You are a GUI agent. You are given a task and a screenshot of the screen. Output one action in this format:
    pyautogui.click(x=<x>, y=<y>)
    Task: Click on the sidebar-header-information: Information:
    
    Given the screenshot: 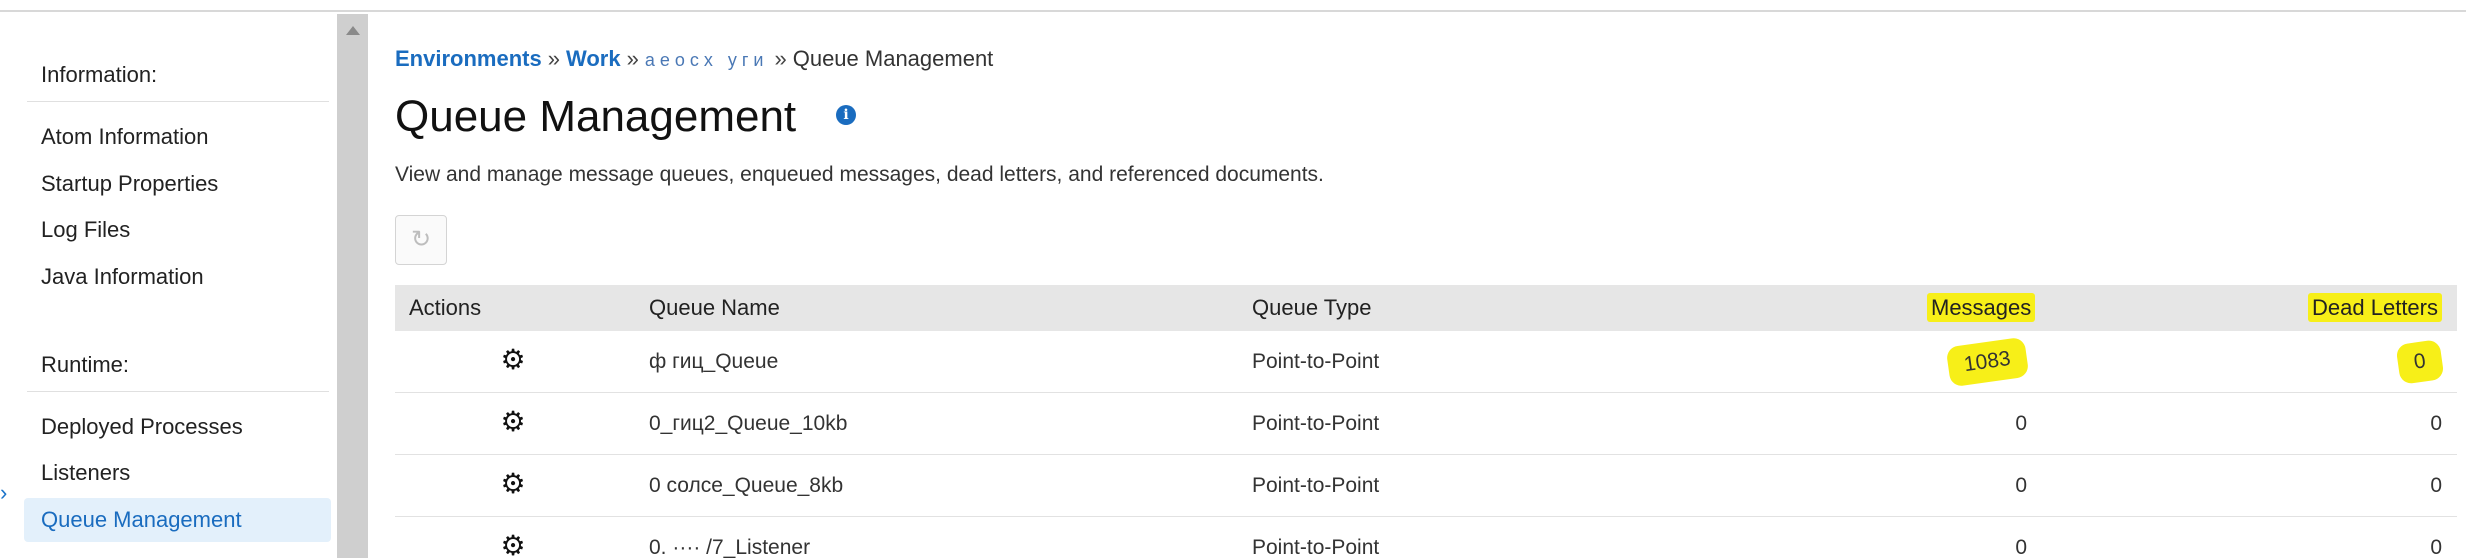 What is the action you would take?
    pyautogui.click(x=99, y=74)
    